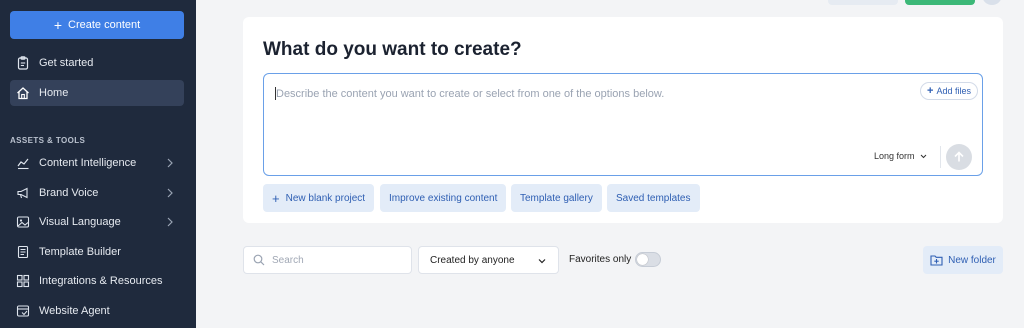  I want to click on top-primary-button, so click(940, 2).